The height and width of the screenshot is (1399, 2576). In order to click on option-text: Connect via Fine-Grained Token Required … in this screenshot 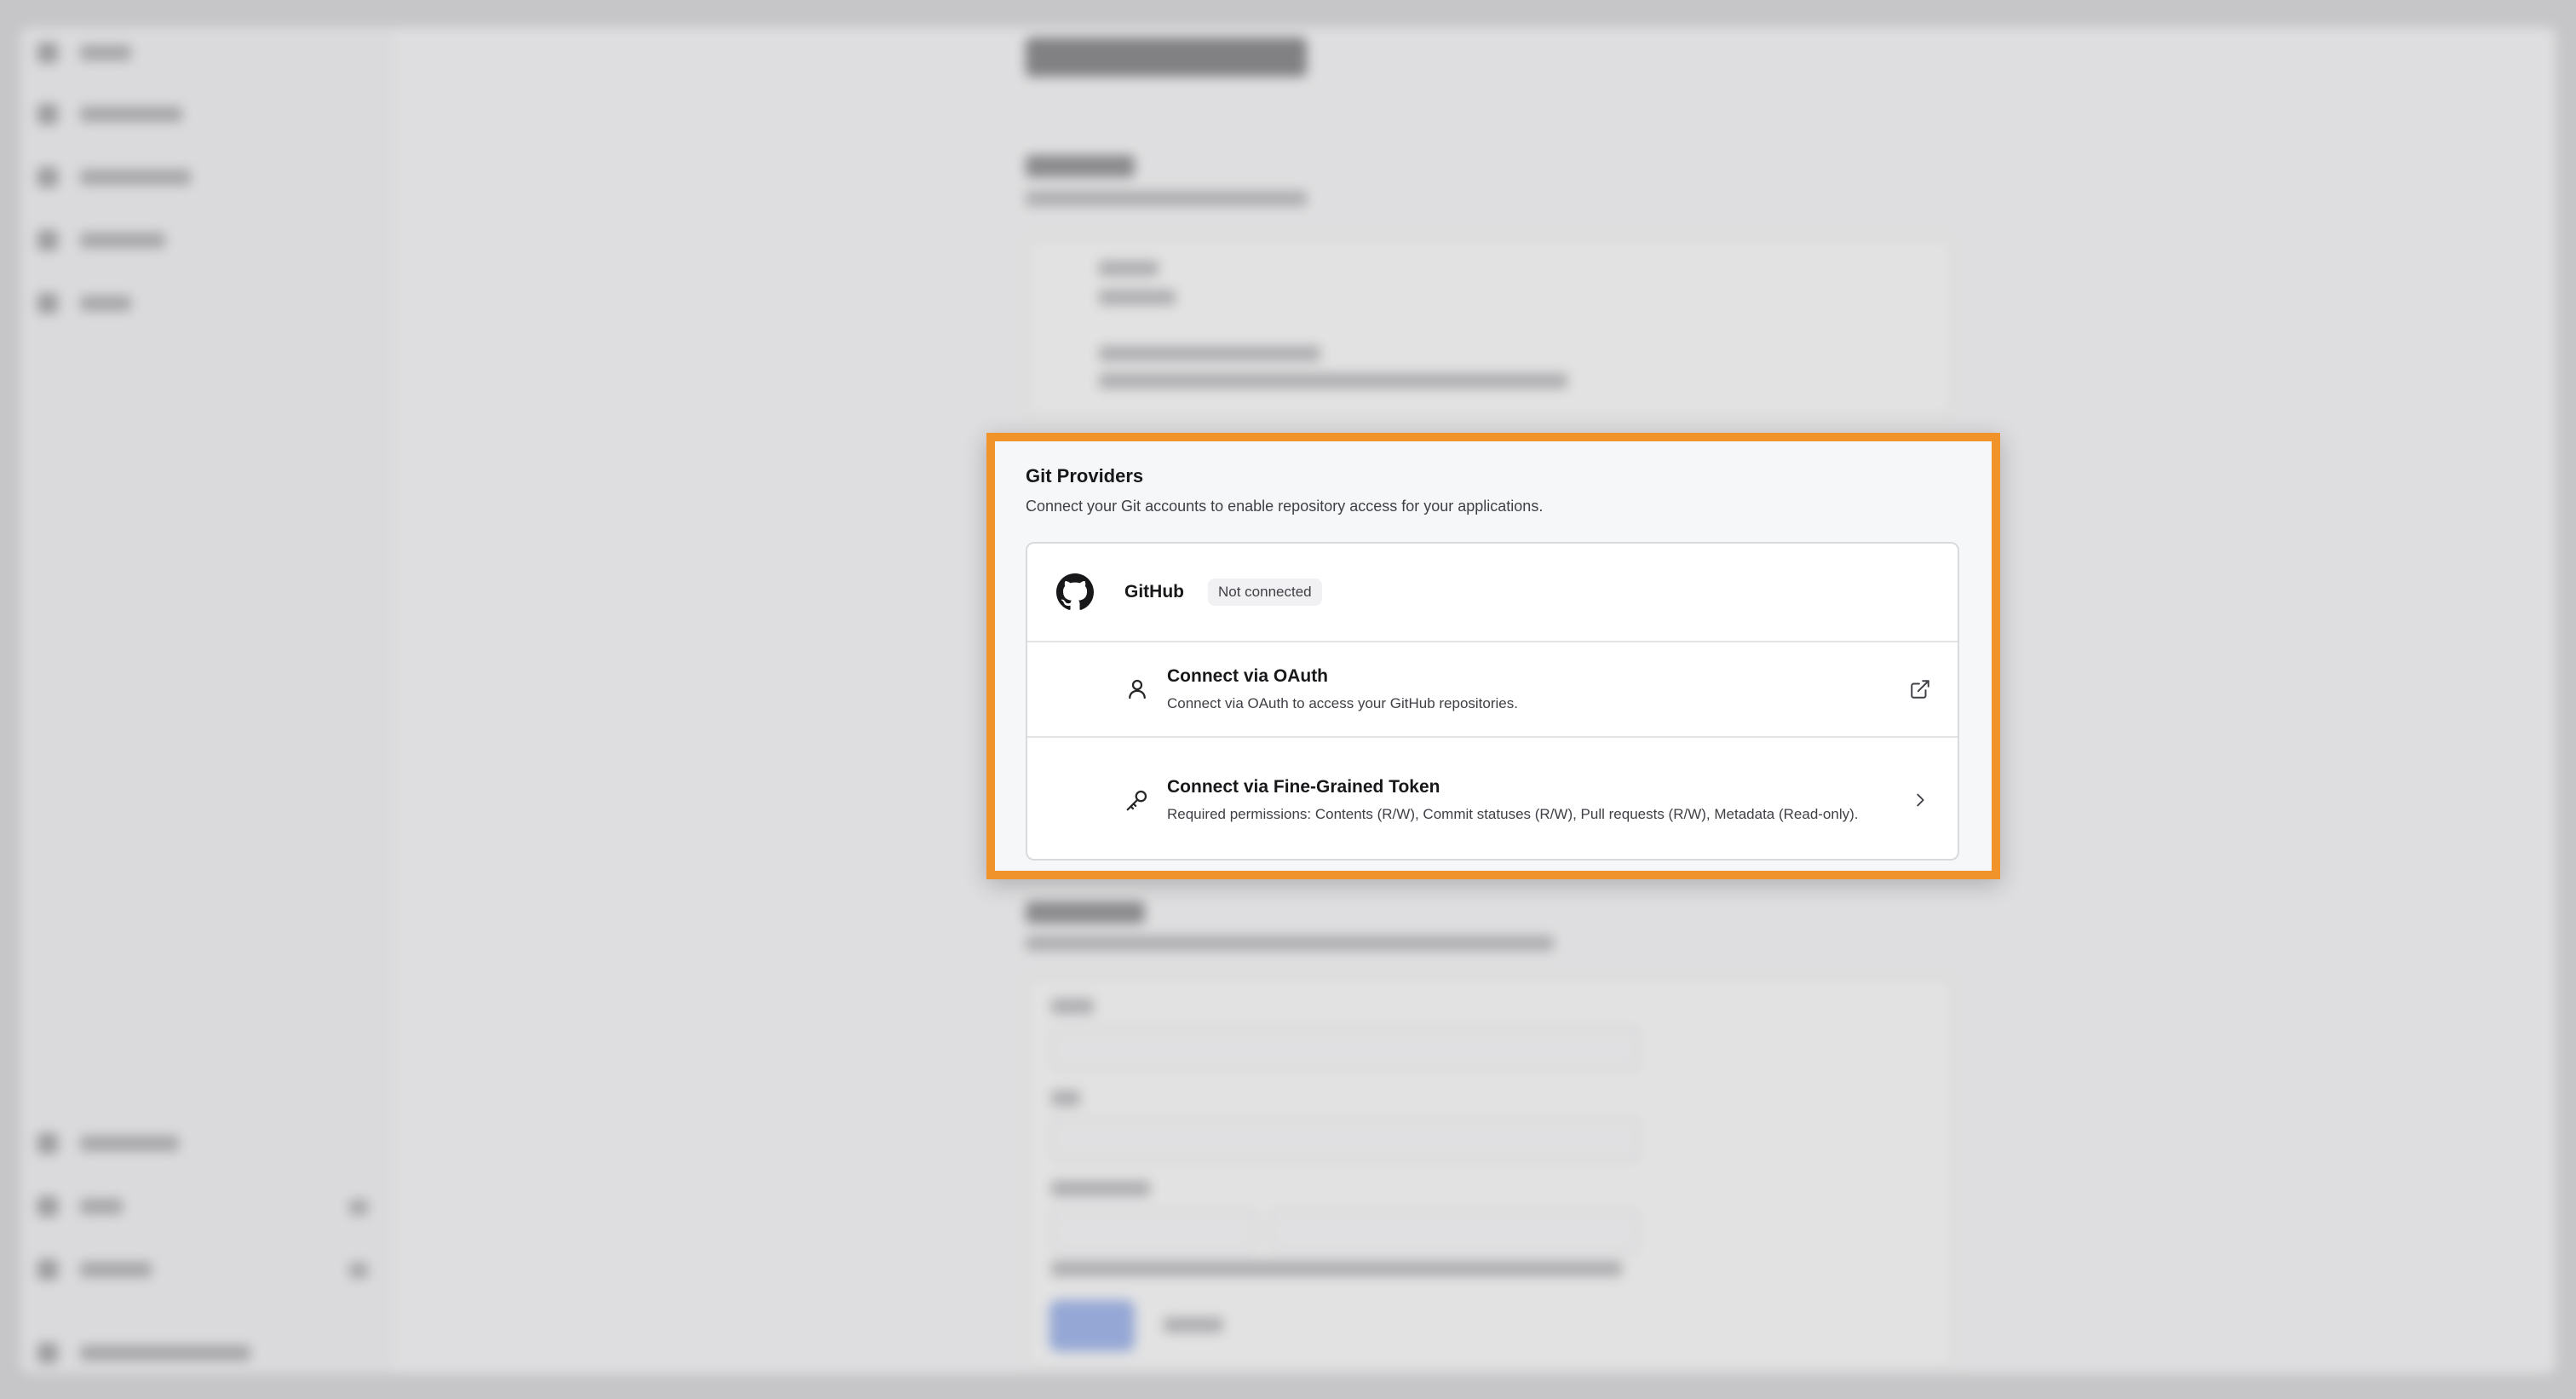, I will do `click(1525, 800)`.